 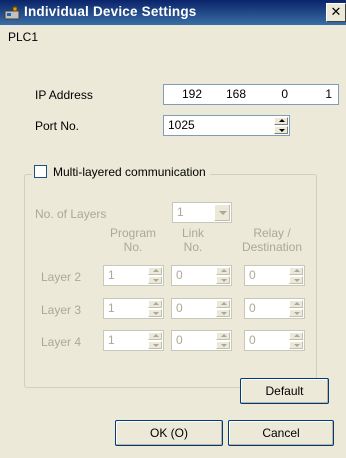 I want to click on layer-3-relay-spinner, so click(x=296, y=308).